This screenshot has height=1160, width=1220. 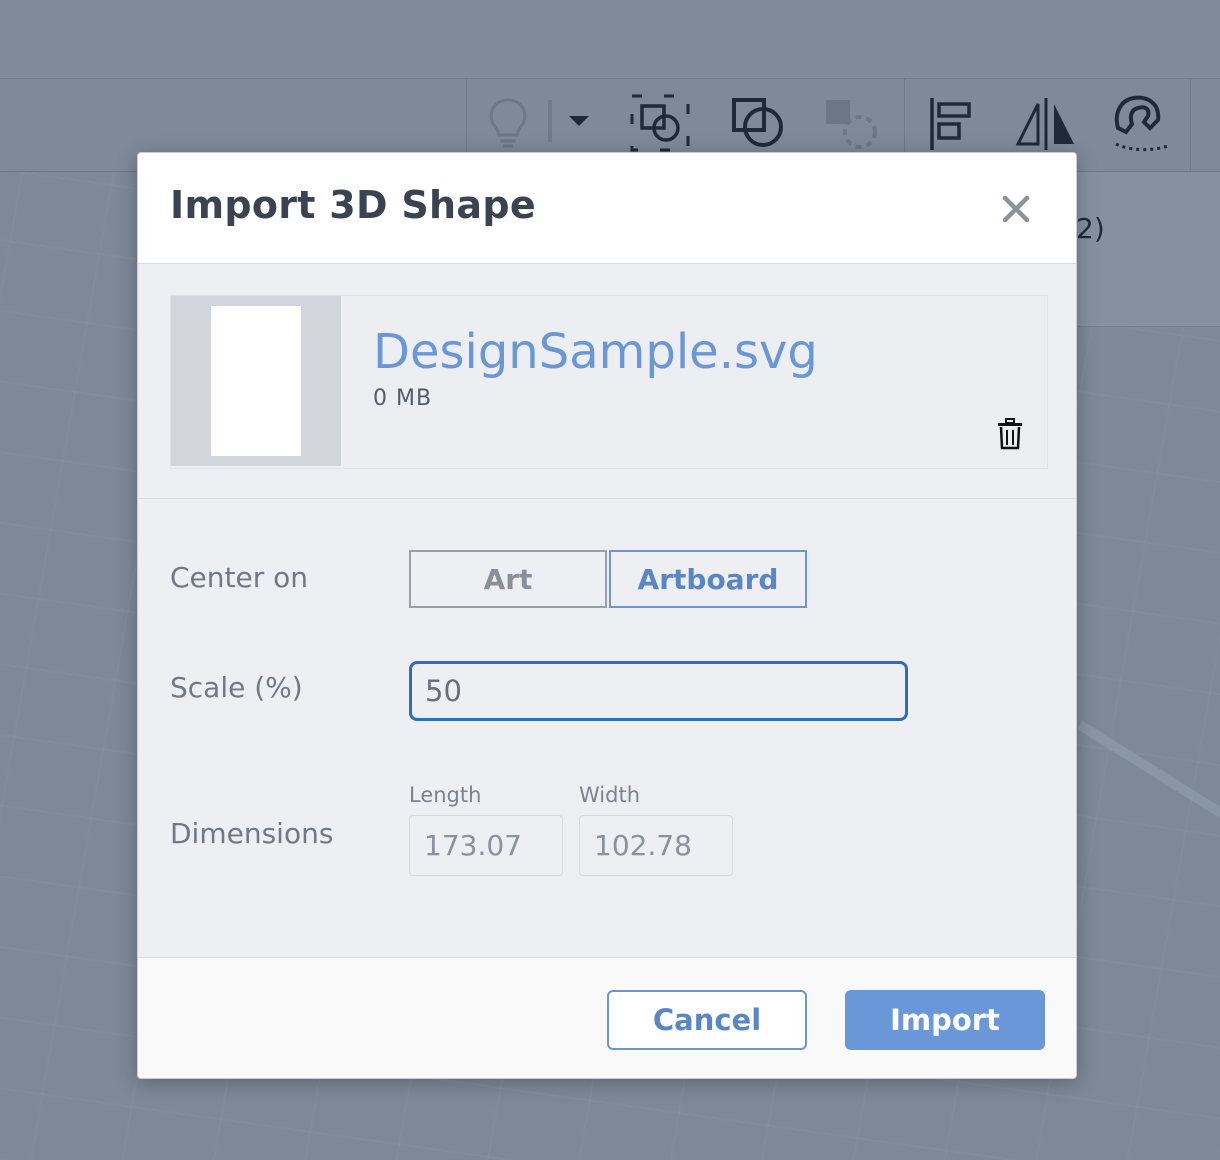 What do you see at coordinates (851, 123) in the screenshot?
I see `hole-shapes-icon` at bounding box center [851, 123].